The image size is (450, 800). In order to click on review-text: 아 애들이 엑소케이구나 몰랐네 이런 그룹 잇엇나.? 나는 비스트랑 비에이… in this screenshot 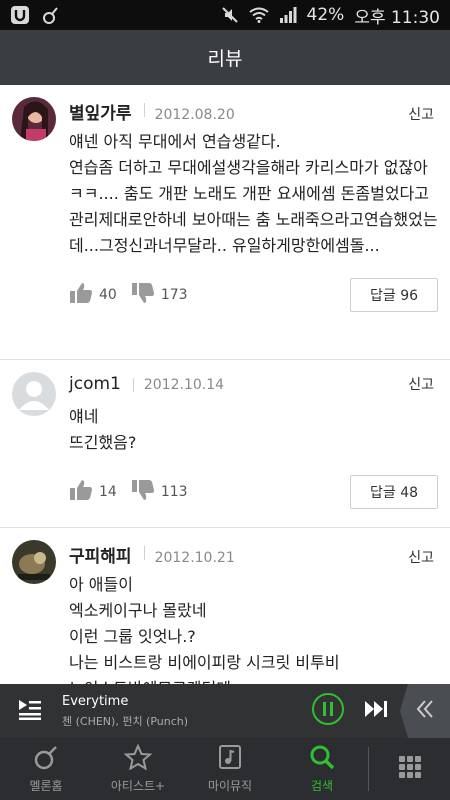, I will do `click(204, 630)`.